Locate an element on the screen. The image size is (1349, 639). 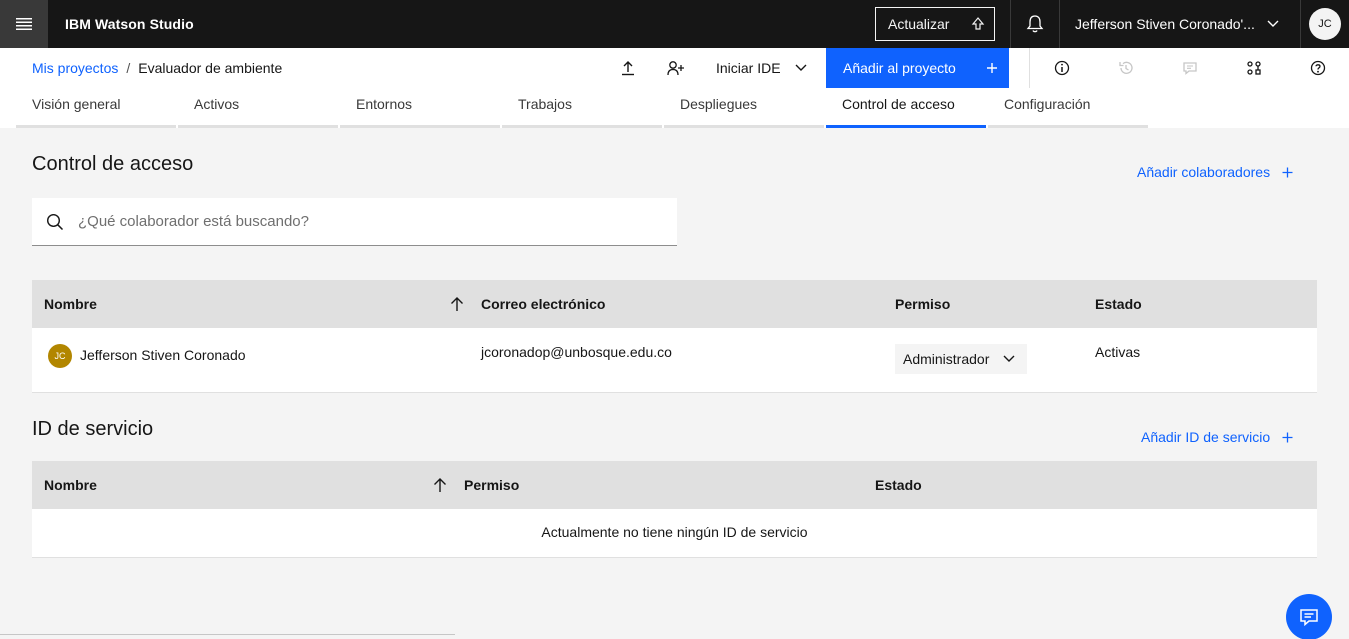
tab-settings: Configuración is located at coordinates (1068, 108).